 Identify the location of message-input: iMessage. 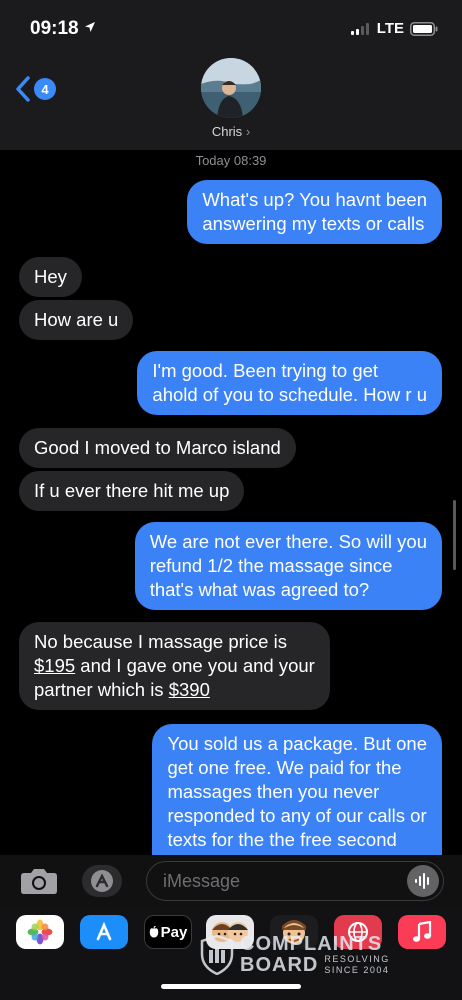
(295, 881).